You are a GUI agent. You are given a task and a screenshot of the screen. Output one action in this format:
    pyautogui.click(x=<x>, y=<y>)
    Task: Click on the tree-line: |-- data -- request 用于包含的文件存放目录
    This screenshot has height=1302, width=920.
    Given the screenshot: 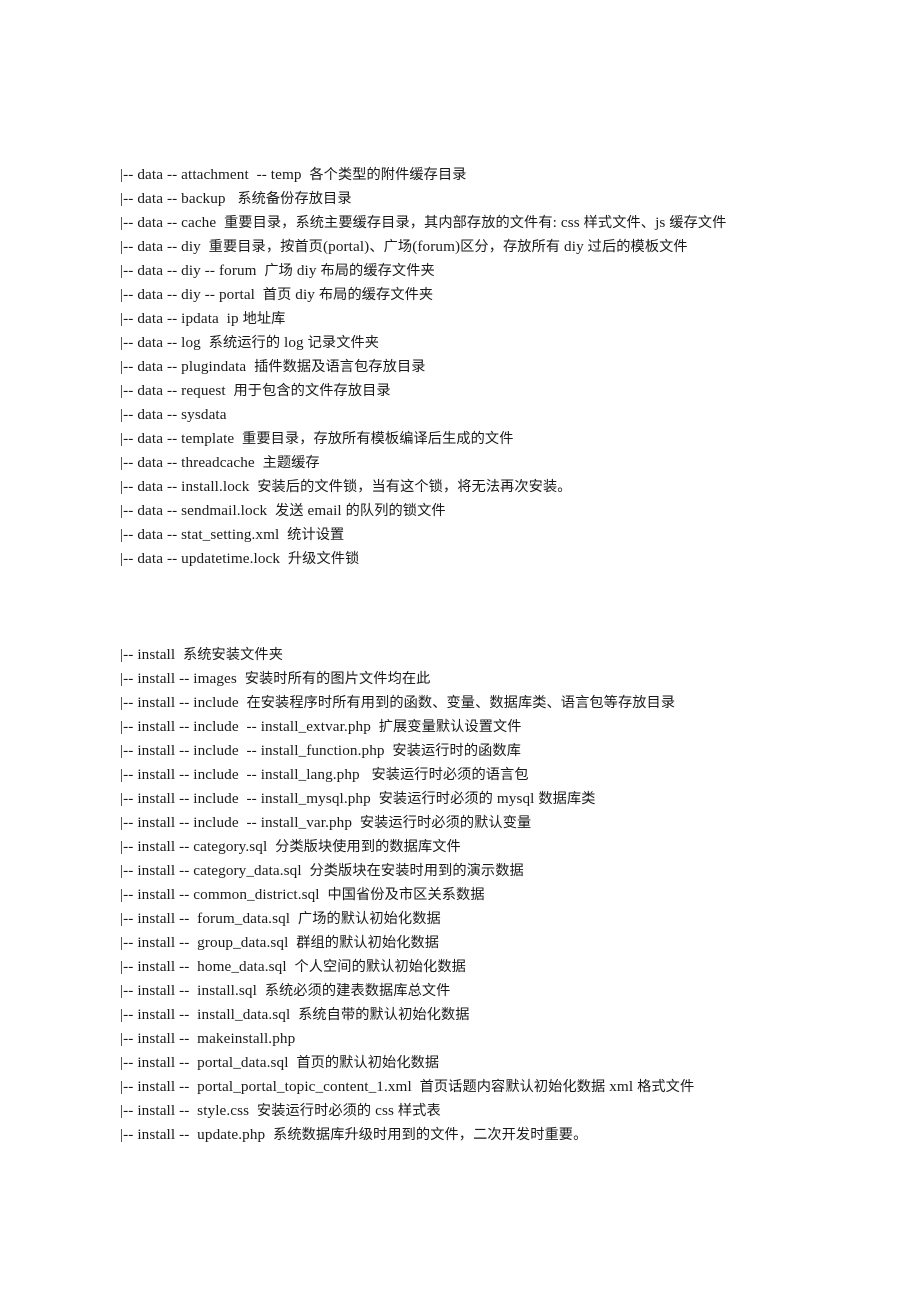 What is the action you would take?
    pyautogui.click(x=255, y=390)
    